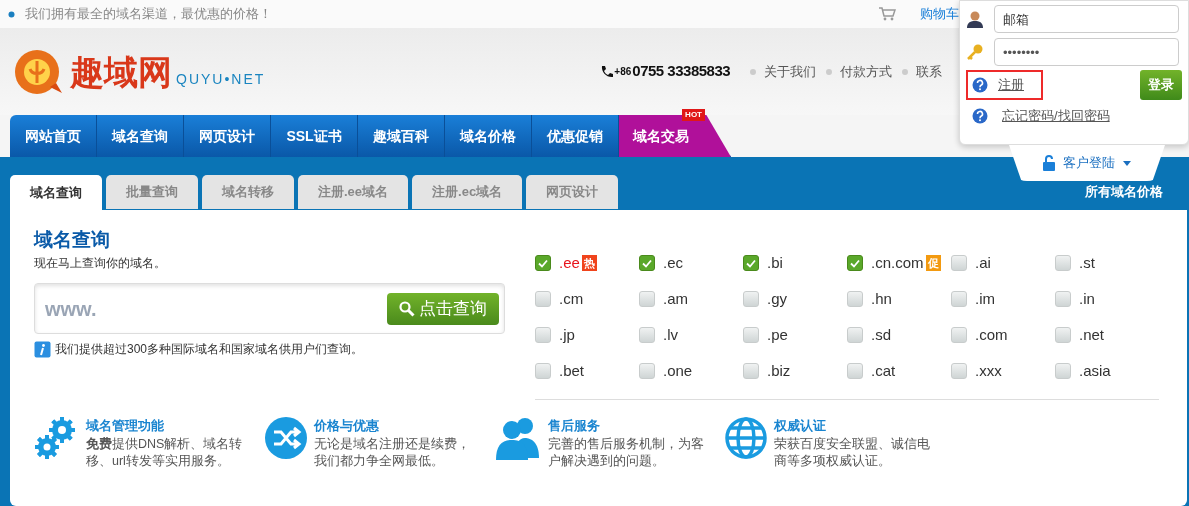 Image resolution: width=1189 pixels, height=506 pixels. Describe the element at coordinates (852, 452) in the screenshot. I see `feature-text: 荣获百度安全联盟、诚信电商等多项权威认证。` at that location.